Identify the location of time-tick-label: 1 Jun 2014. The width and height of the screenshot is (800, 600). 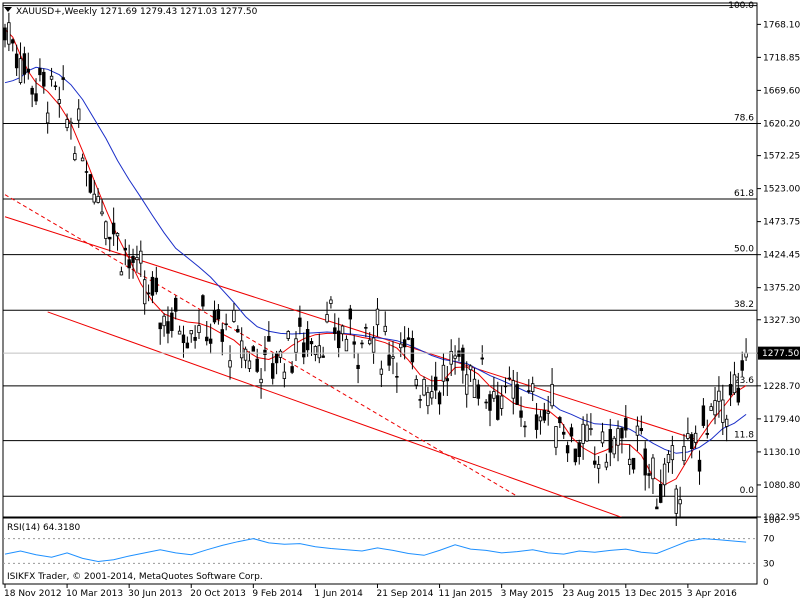
(338, 594).